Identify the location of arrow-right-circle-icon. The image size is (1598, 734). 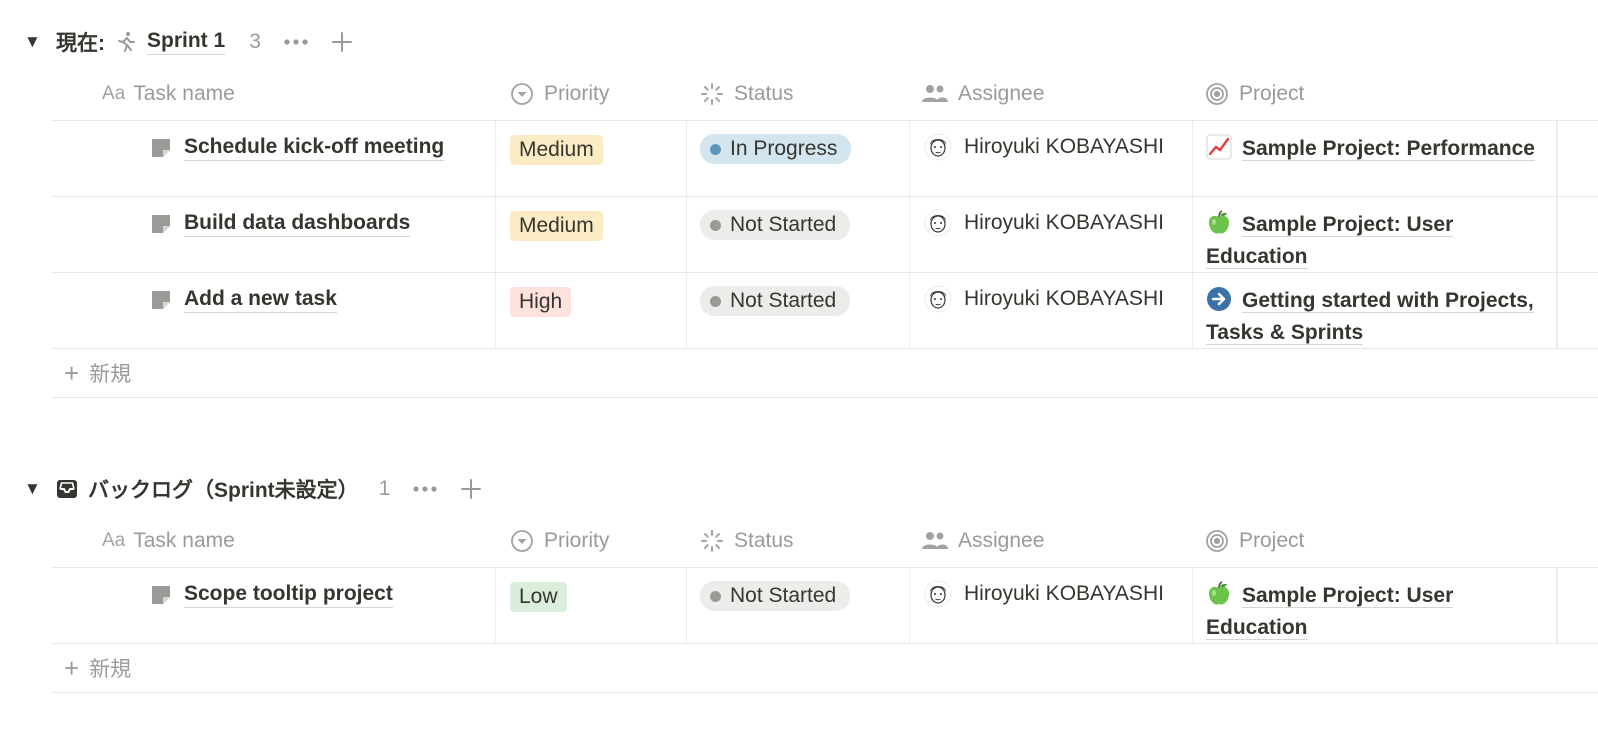
(1219, 299).